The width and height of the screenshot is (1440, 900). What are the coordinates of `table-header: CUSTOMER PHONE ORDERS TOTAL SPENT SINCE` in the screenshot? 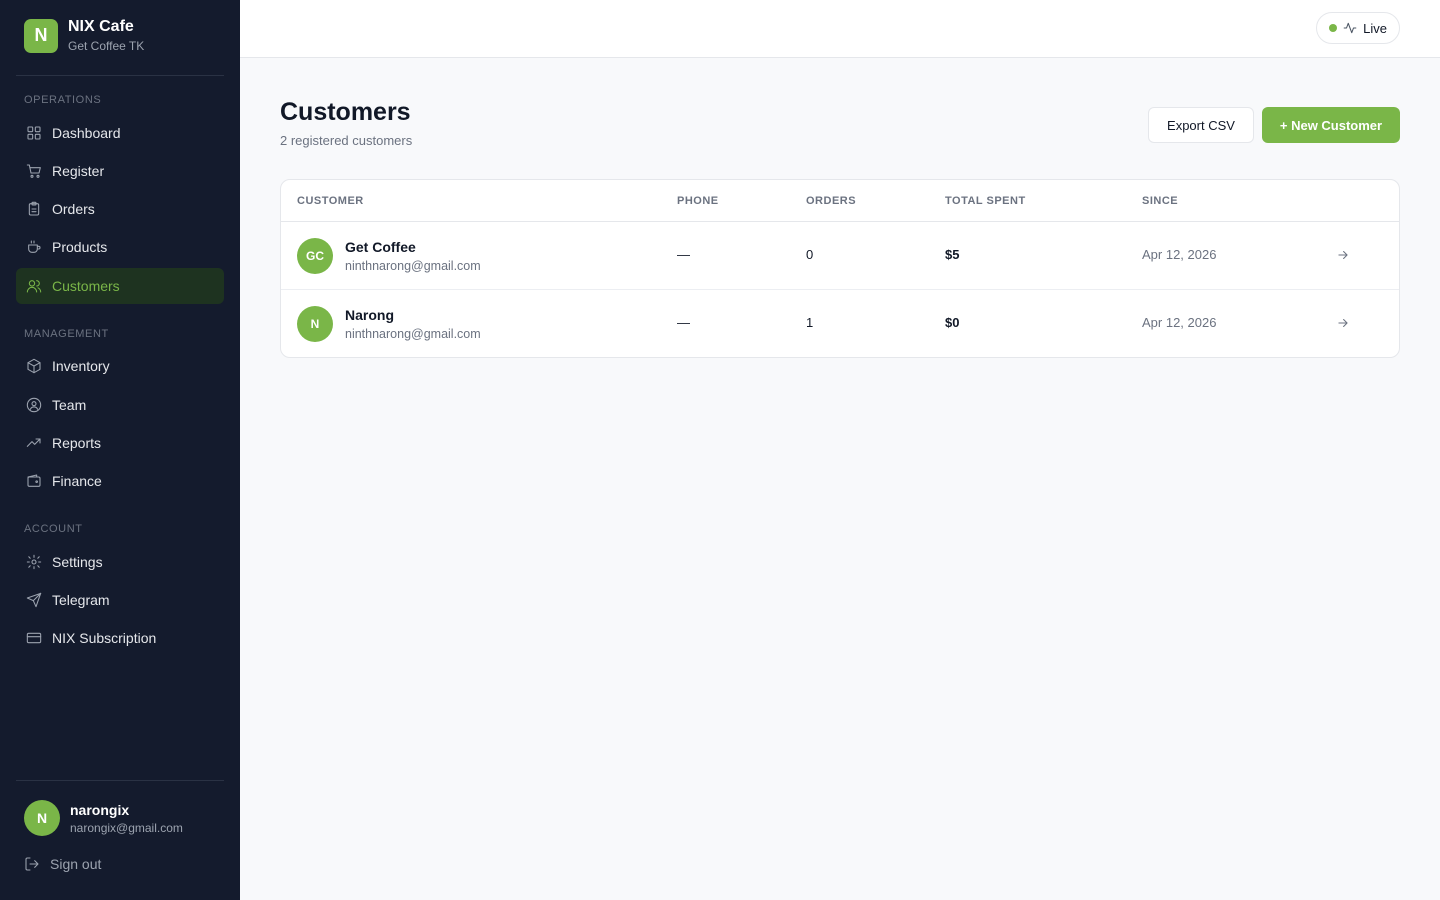 It's located at (840, 201).